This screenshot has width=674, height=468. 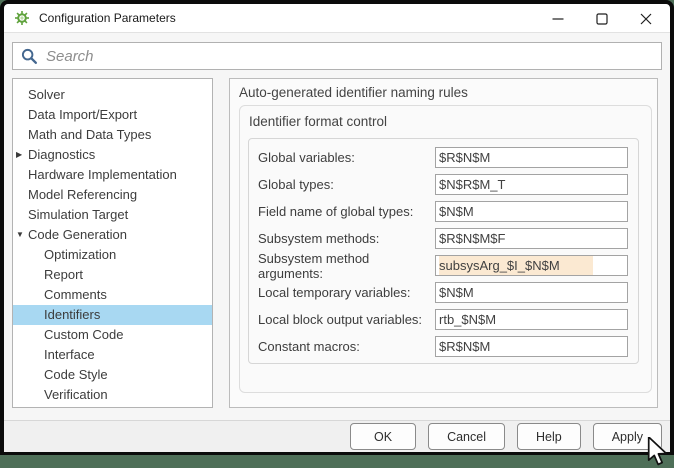 I want to click on minimize-icon, so click(x=558, y=18).